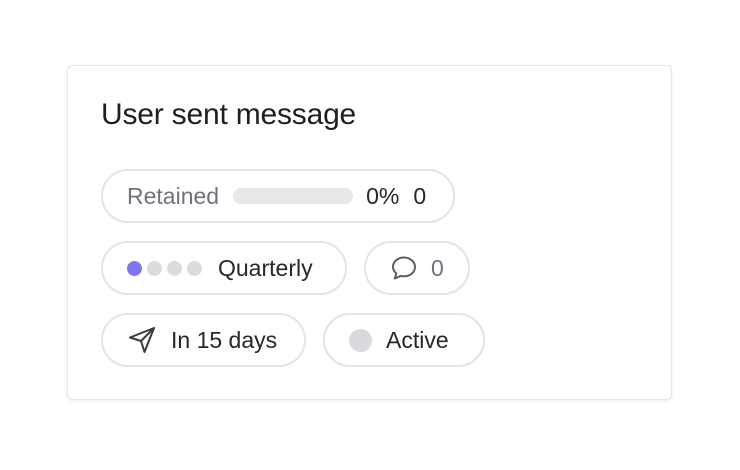 The height and width of the screenshot is (470, 740). Describe the element at coordinates (229, 114) in the screenshot. I see `card-title: User sent message` at that location.